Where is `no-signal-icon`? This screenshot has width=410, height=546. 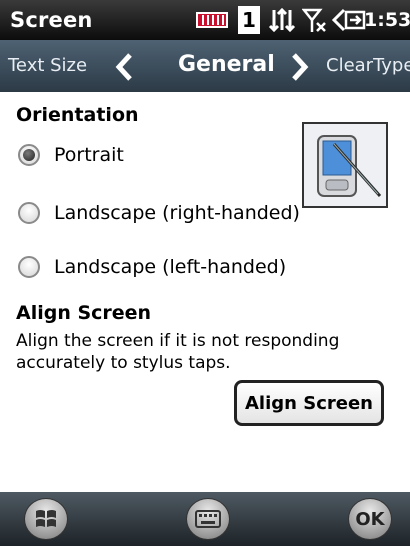 no-signal-icon is located at coordinates (315, 20).